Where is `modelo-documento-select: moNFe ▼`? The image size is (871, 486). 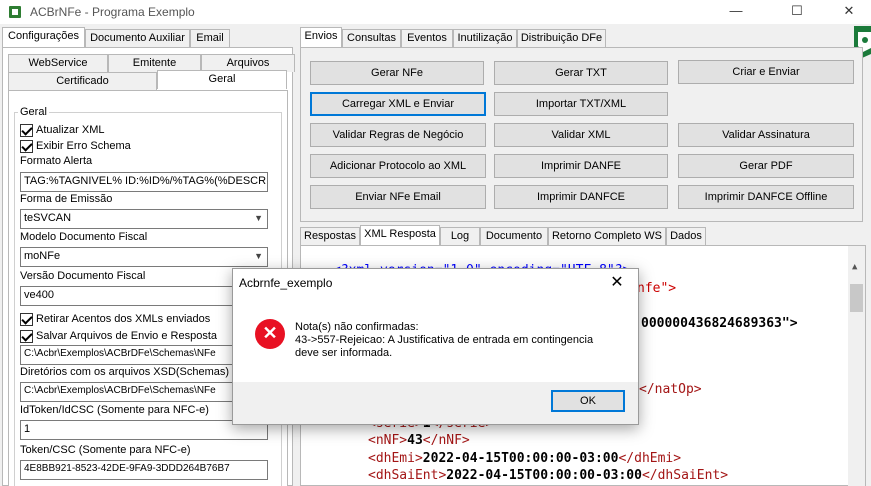 modelo-documento-select: moNFe ▼ is located at coordinates (144, 257).